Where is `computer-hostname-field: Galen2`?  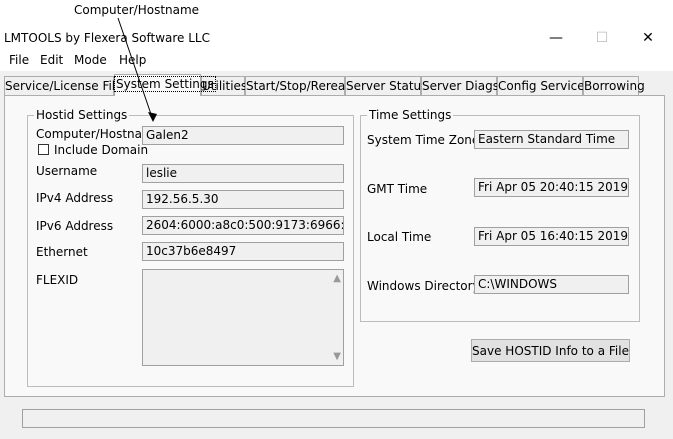
computer-hostname-field: Galen2 is located at coordinates (243, 135).